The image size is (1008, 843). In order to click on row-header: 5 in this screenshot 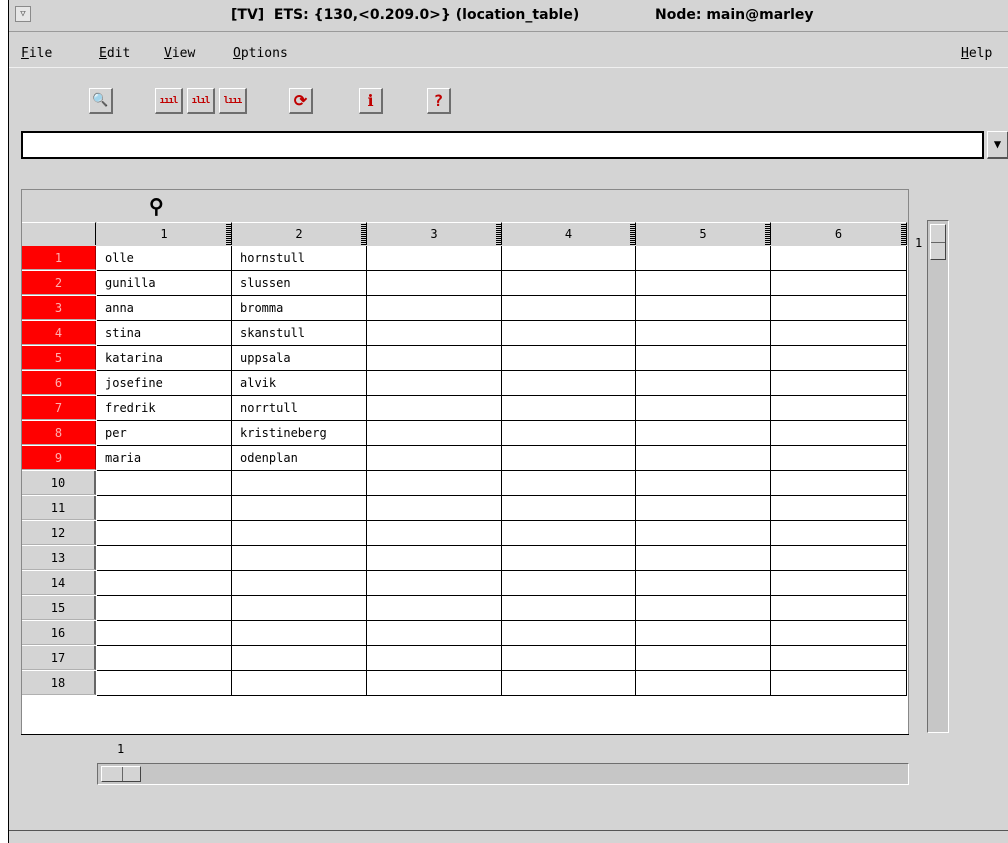, I will do `click(59, 358)`.